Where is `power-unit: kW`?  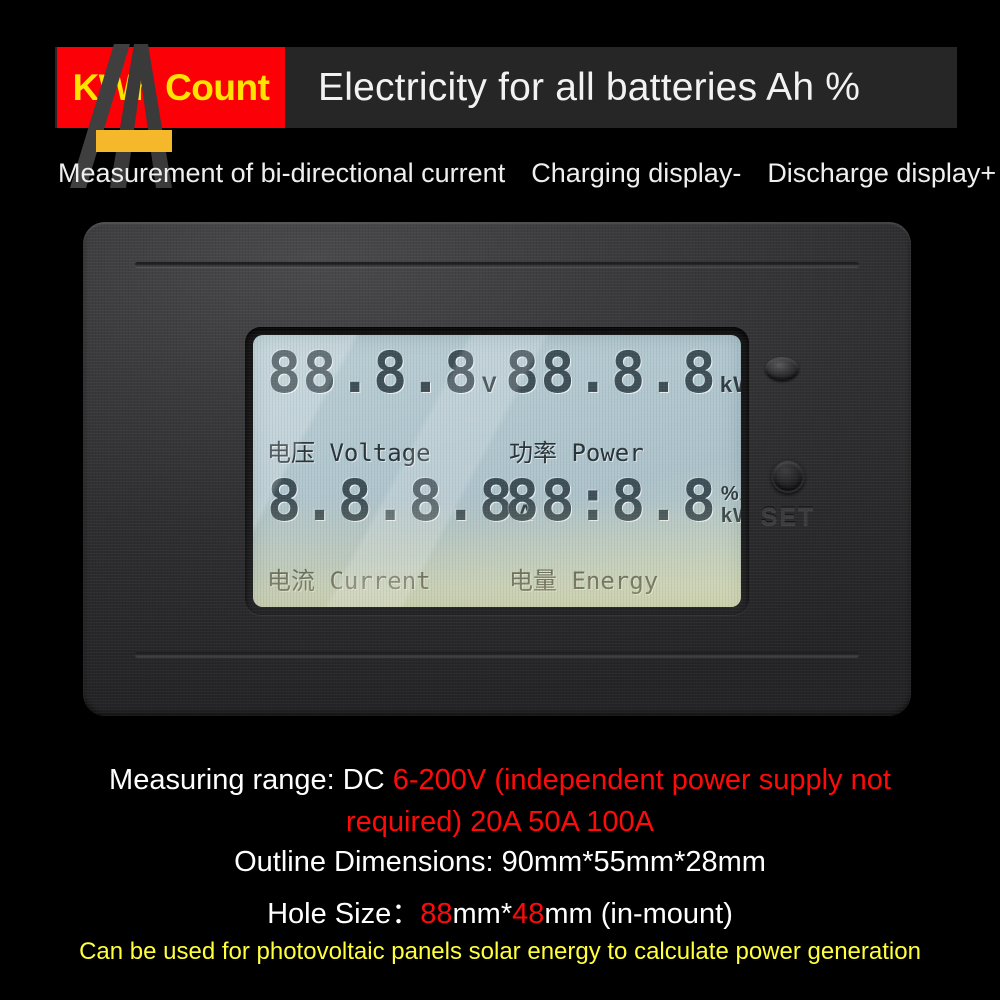 power-unit: kW is located at coordinates (730, 385).